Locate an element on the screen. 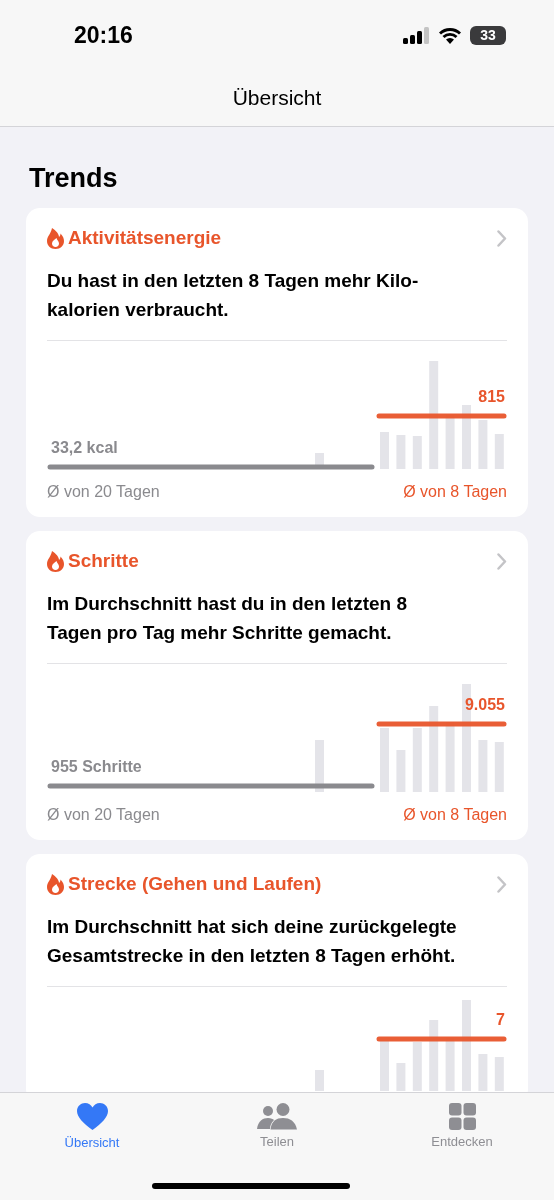 This screenshot has height=1200, width=554. average-value: 955 Schritte is located at coordinates (96, 767).